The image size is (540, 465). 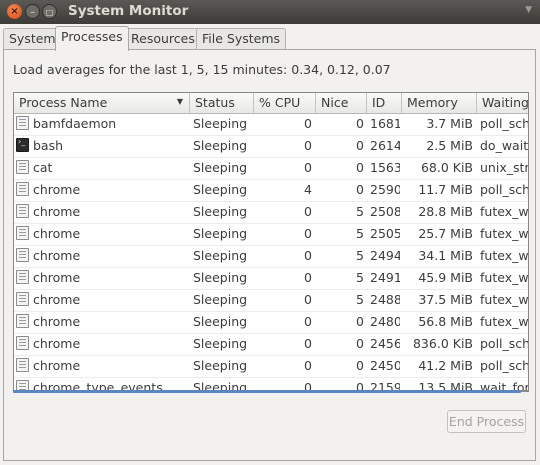 I want to click on column-header-waiting-channel: Waiting Channel, so click(x=502, y=103).